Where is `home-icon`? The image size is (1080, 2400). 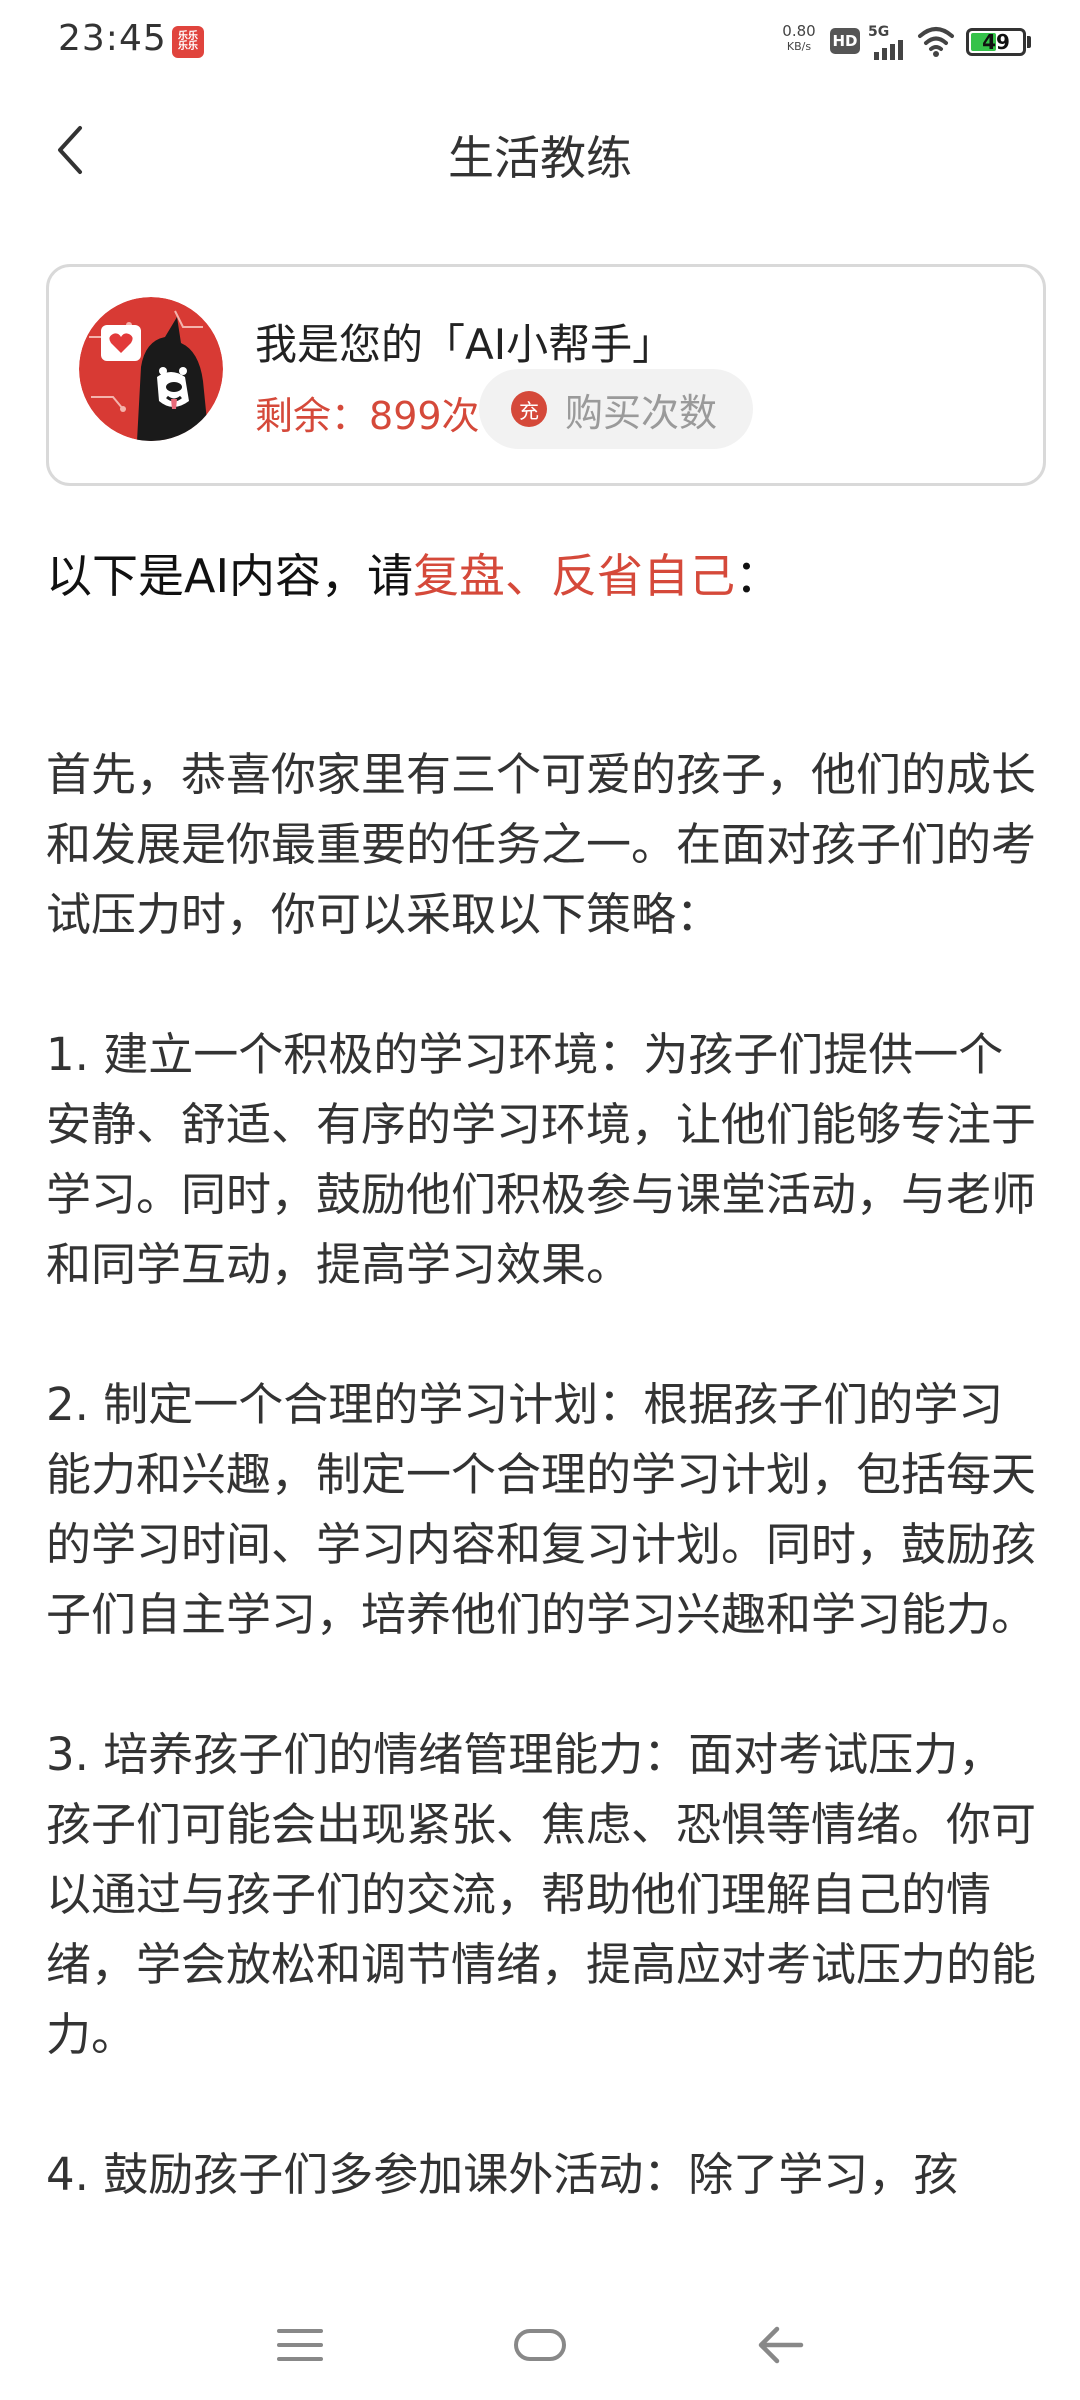
home-icon is located at coordinates (540, 2345).